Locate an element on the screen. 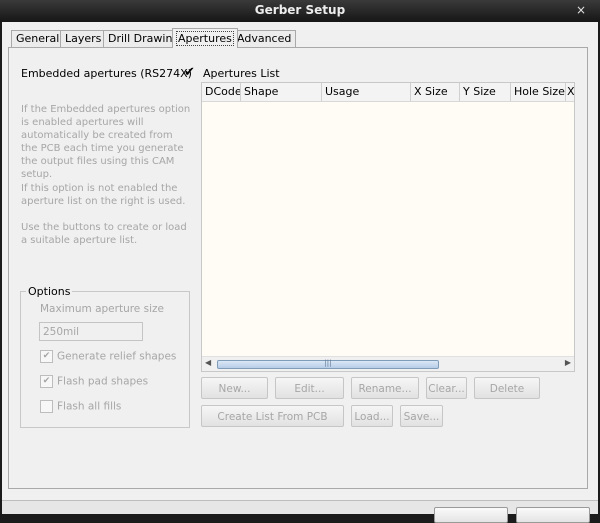 This screenshot has height=523, width=600. flash-pad-label: Flash pad shapes is located at coordinates (103, 381).